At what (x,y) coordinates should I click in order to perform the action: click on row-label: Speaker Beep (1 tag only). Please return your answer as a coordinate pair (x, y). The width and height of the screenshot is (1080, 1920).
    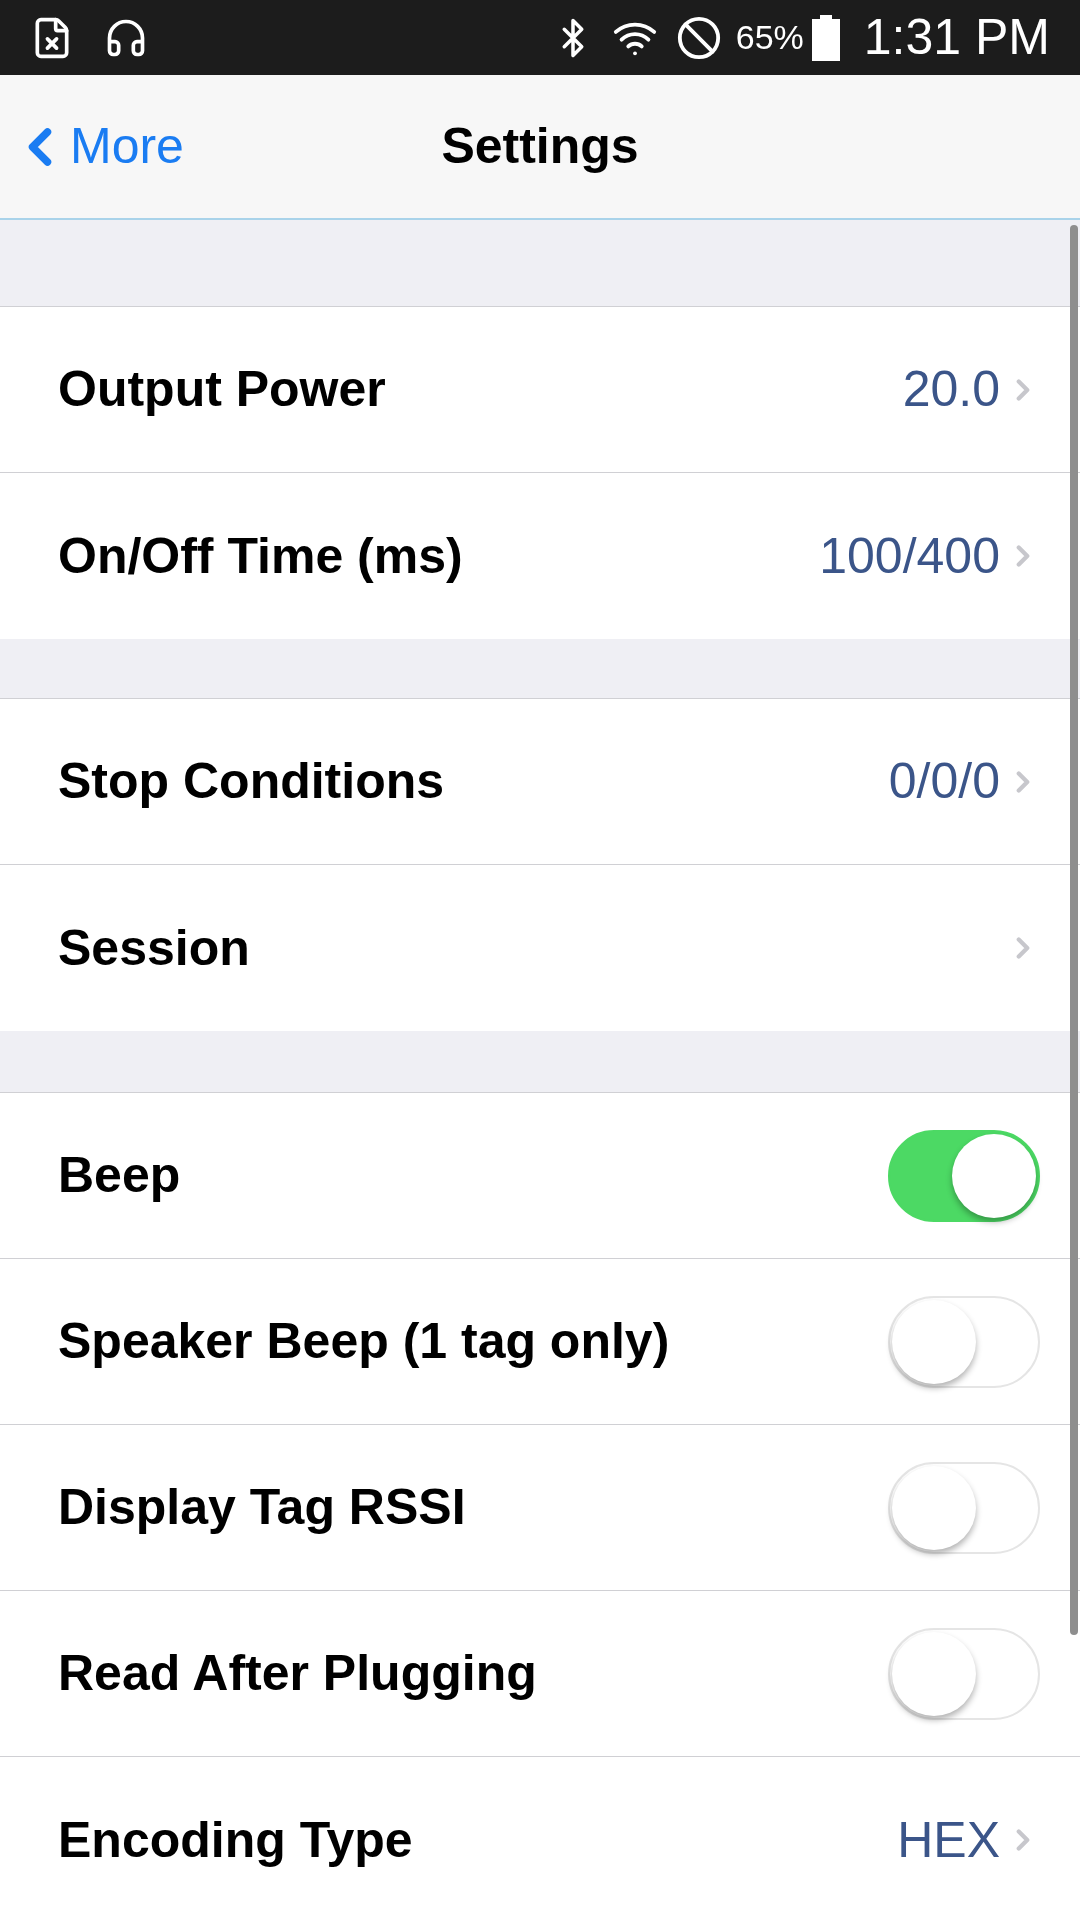
    Looking at the image, I should click on (364, 1341).